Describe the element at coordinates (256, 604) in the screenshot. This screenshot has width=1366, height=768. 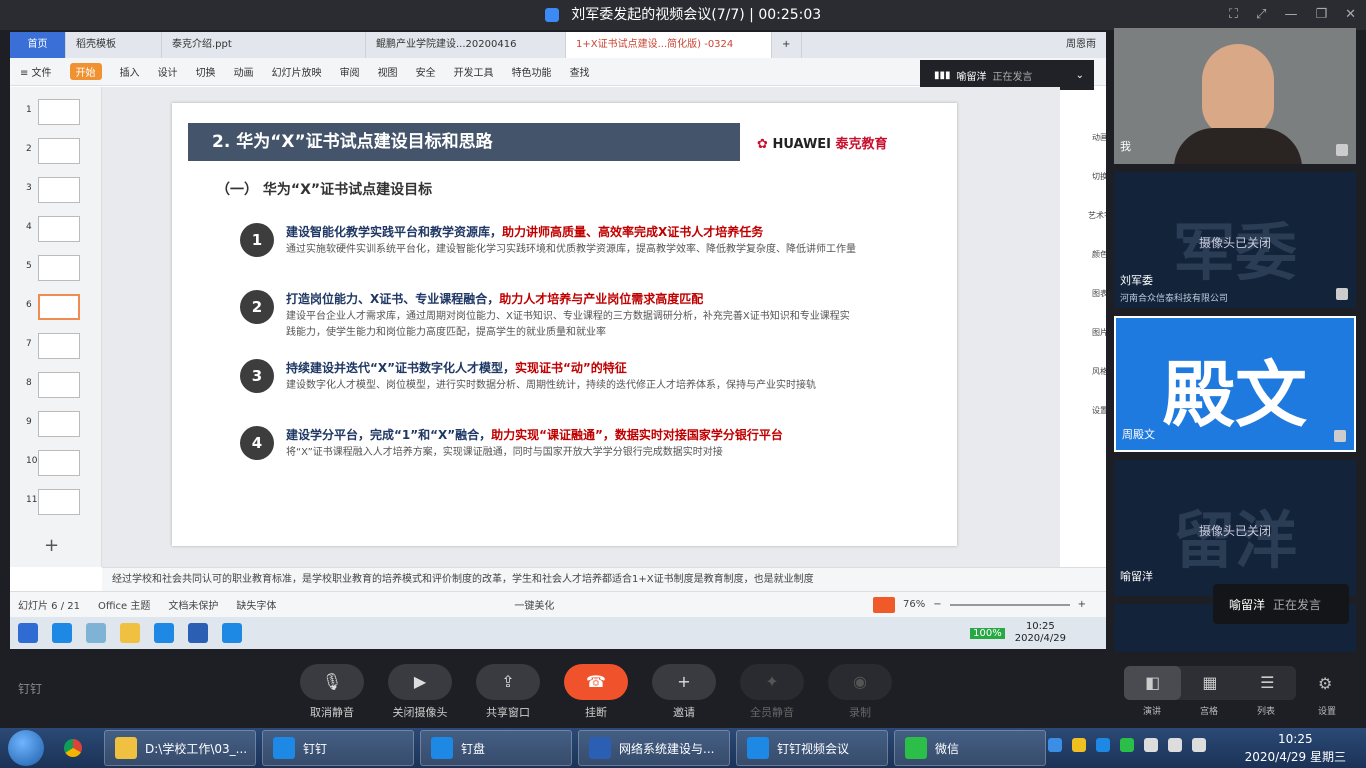
I see `missing-font: 缺失字体` at that location.